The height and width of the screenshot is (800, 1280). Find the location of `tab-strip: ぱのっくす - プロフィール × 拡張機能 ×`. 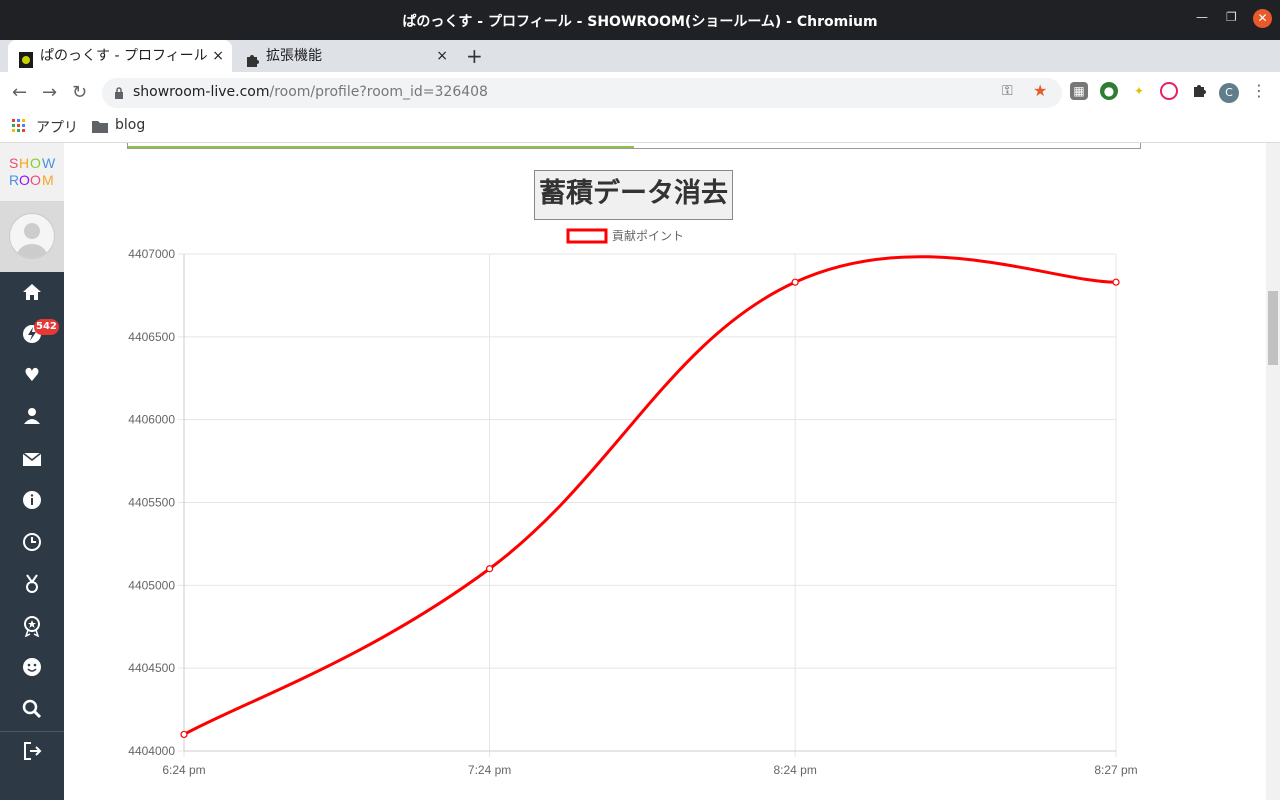

tab-strip: ぱのっくす - プロフィール × 拡張機能 × is located at coordinates (640, 56).